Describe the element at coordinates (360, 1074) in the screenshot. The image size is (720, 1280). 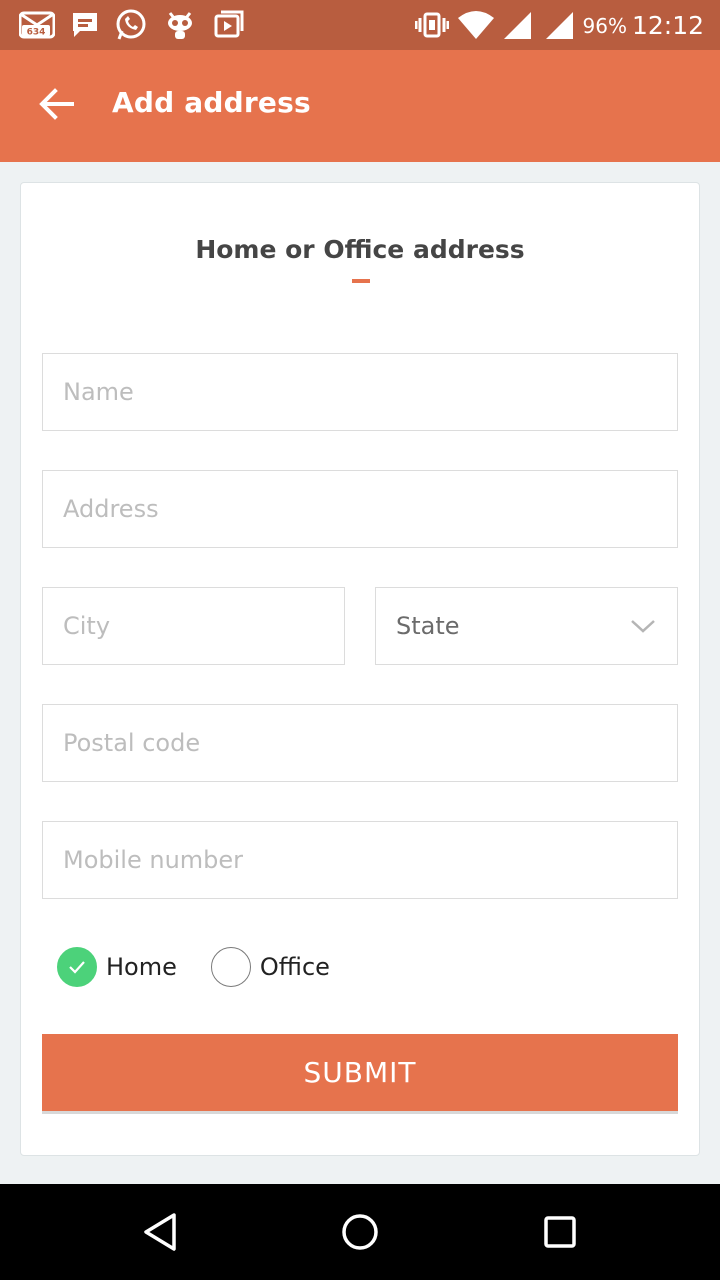
I see `submit-button: SUBMIT` at that location.